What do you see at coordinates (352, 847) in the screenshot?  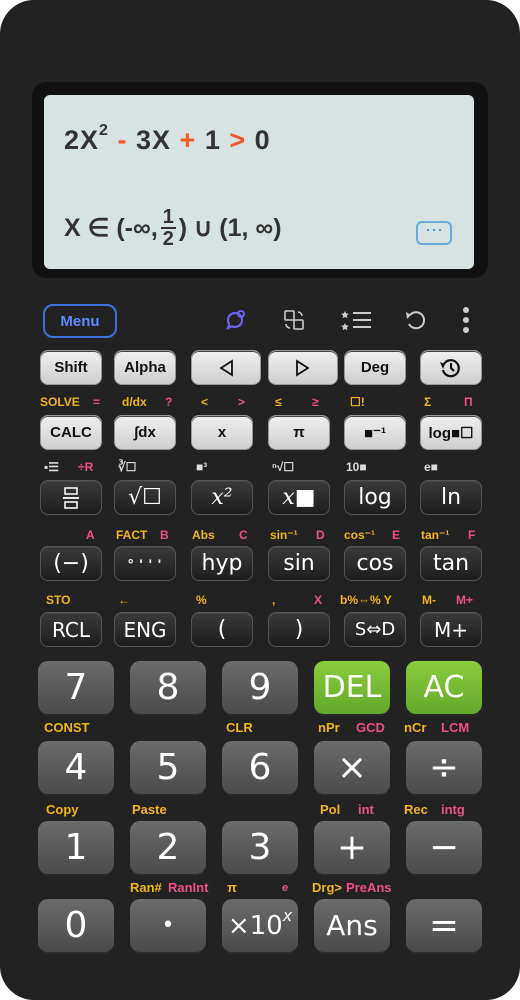 I see `add-key: +` at bounding box center [352, 847].